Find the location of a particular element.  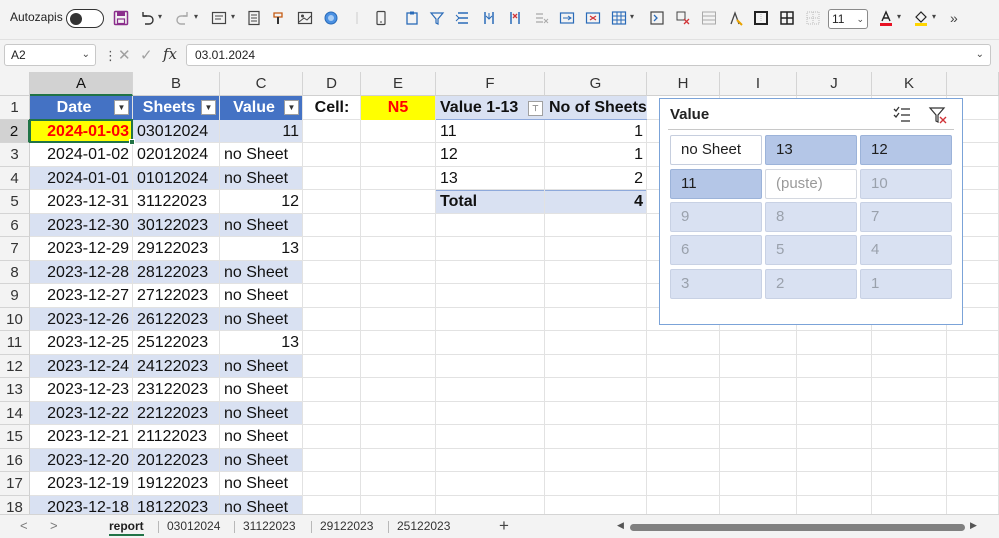

column-header-a: A is located at coordinates (81, 84).